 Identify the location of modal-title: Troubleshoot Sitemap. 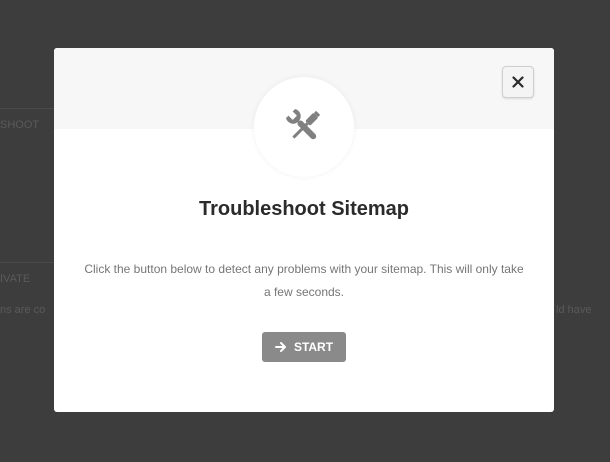
(304, 209).